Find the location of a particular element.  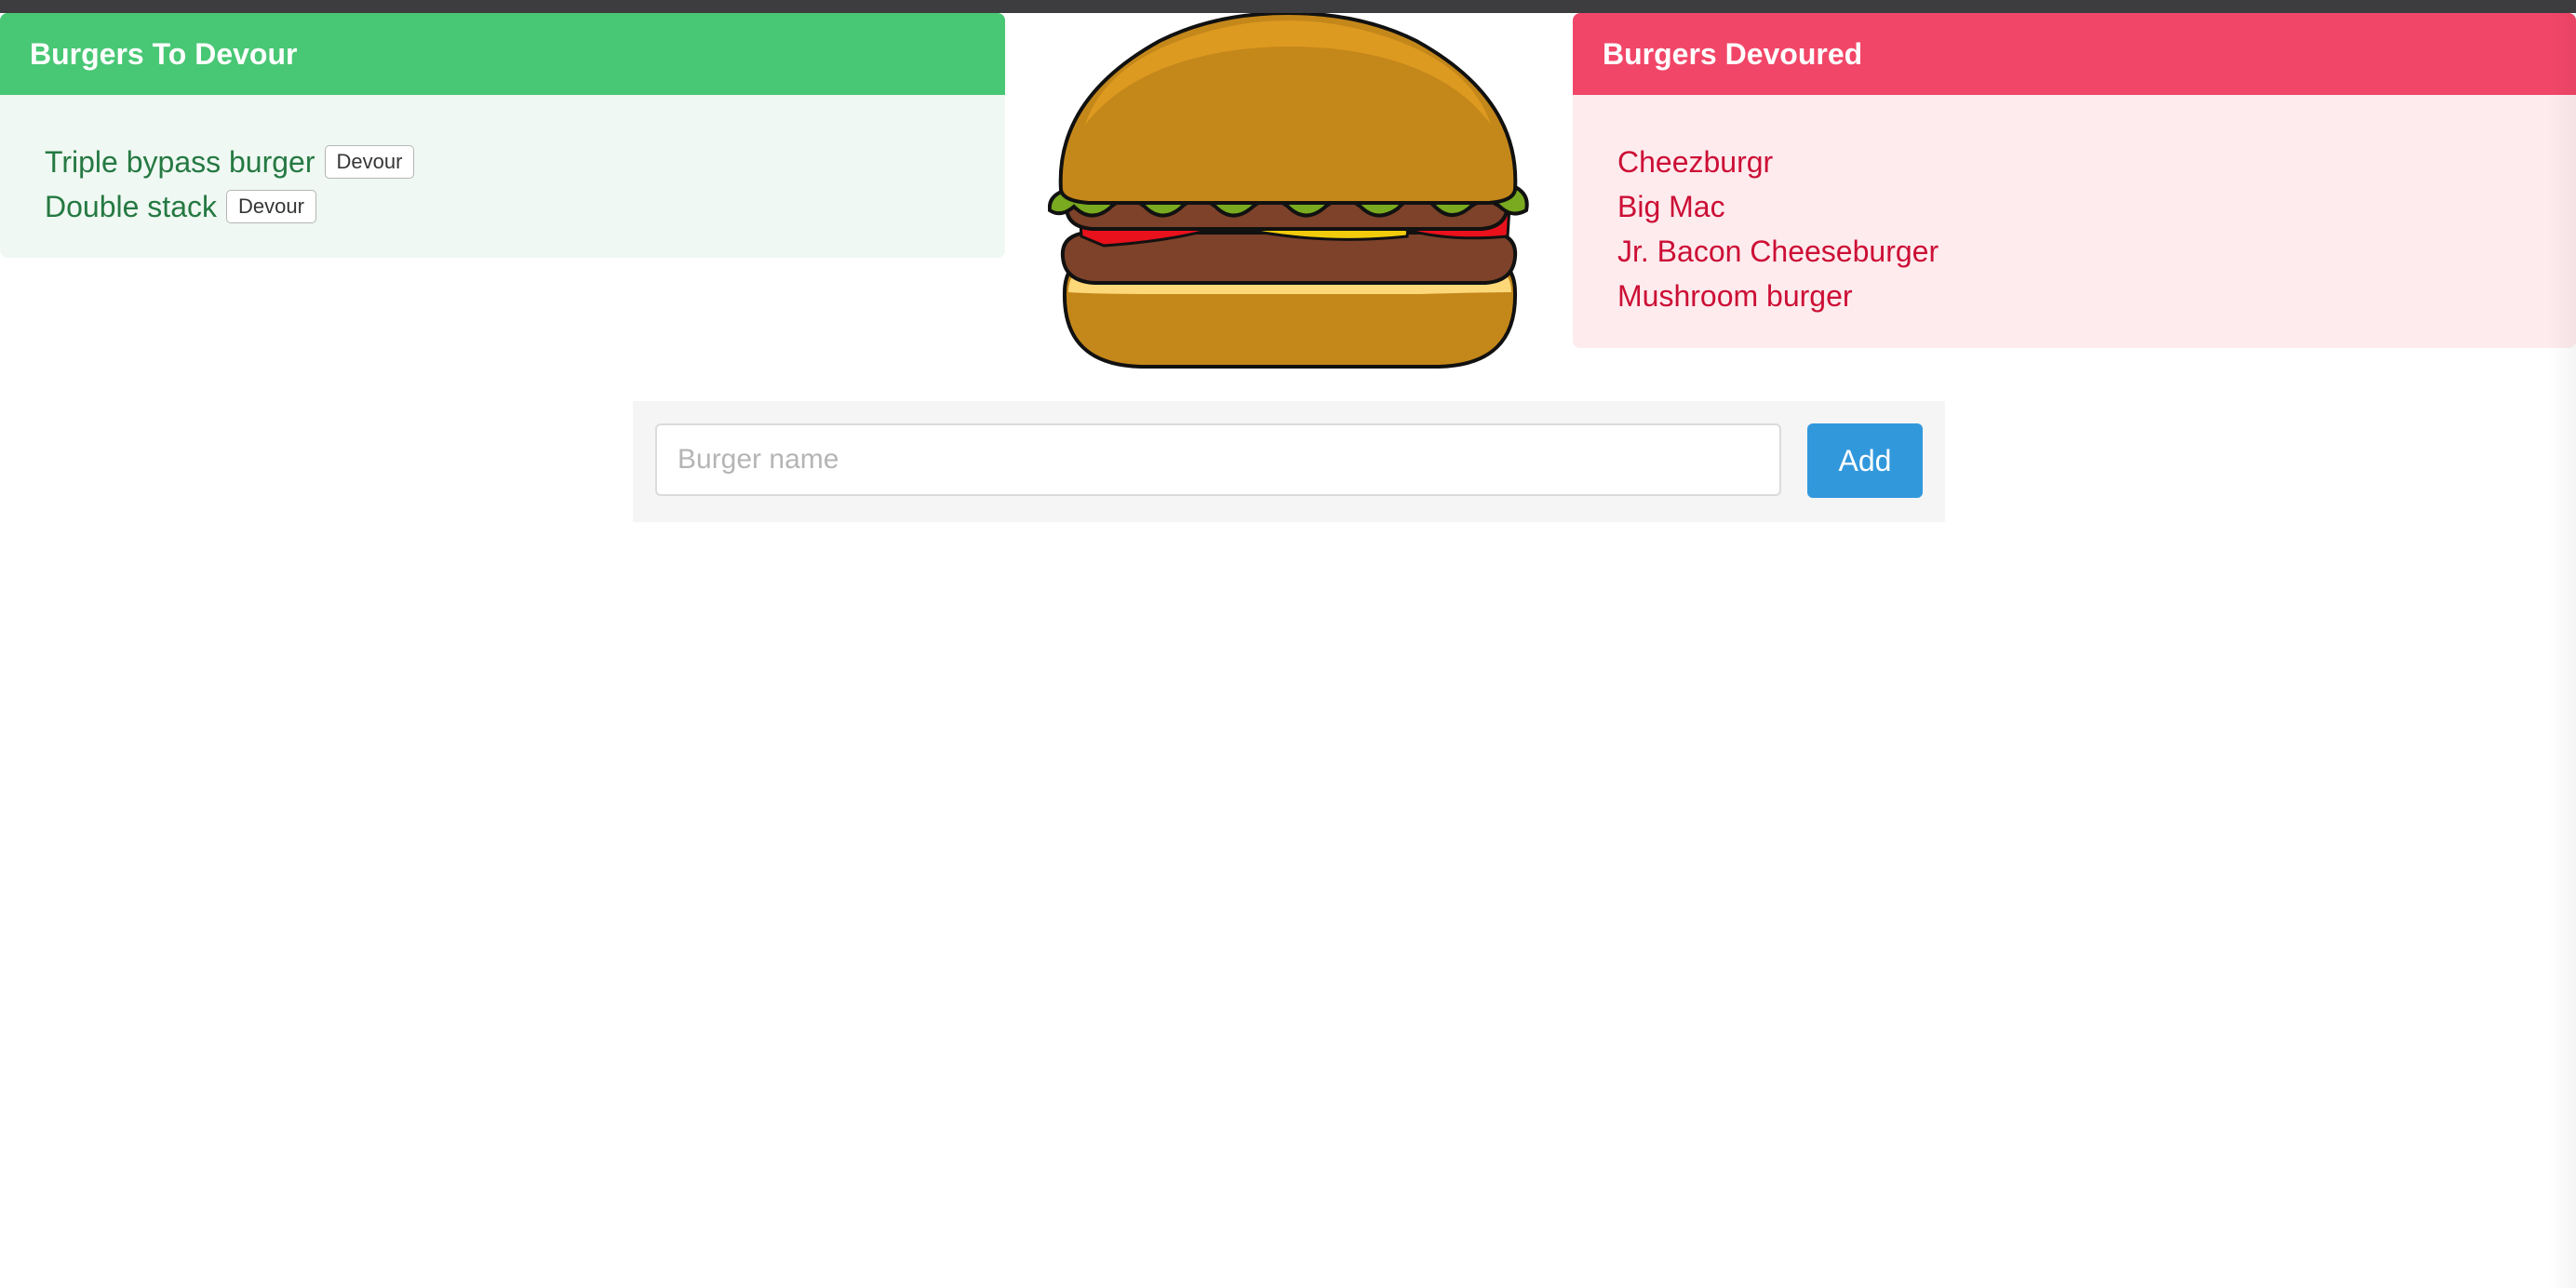

burger-name: Double stack is located at coordinates (131, 206).